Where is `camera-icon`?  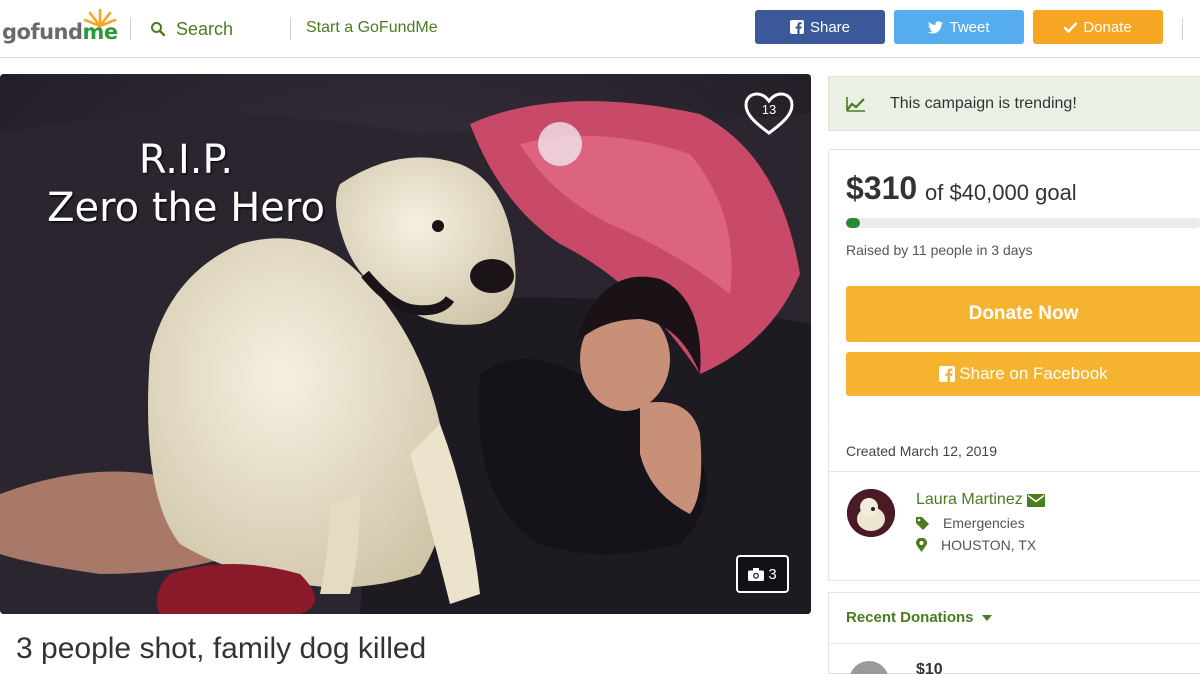 camera-icon is located at coordinates (756, 574).